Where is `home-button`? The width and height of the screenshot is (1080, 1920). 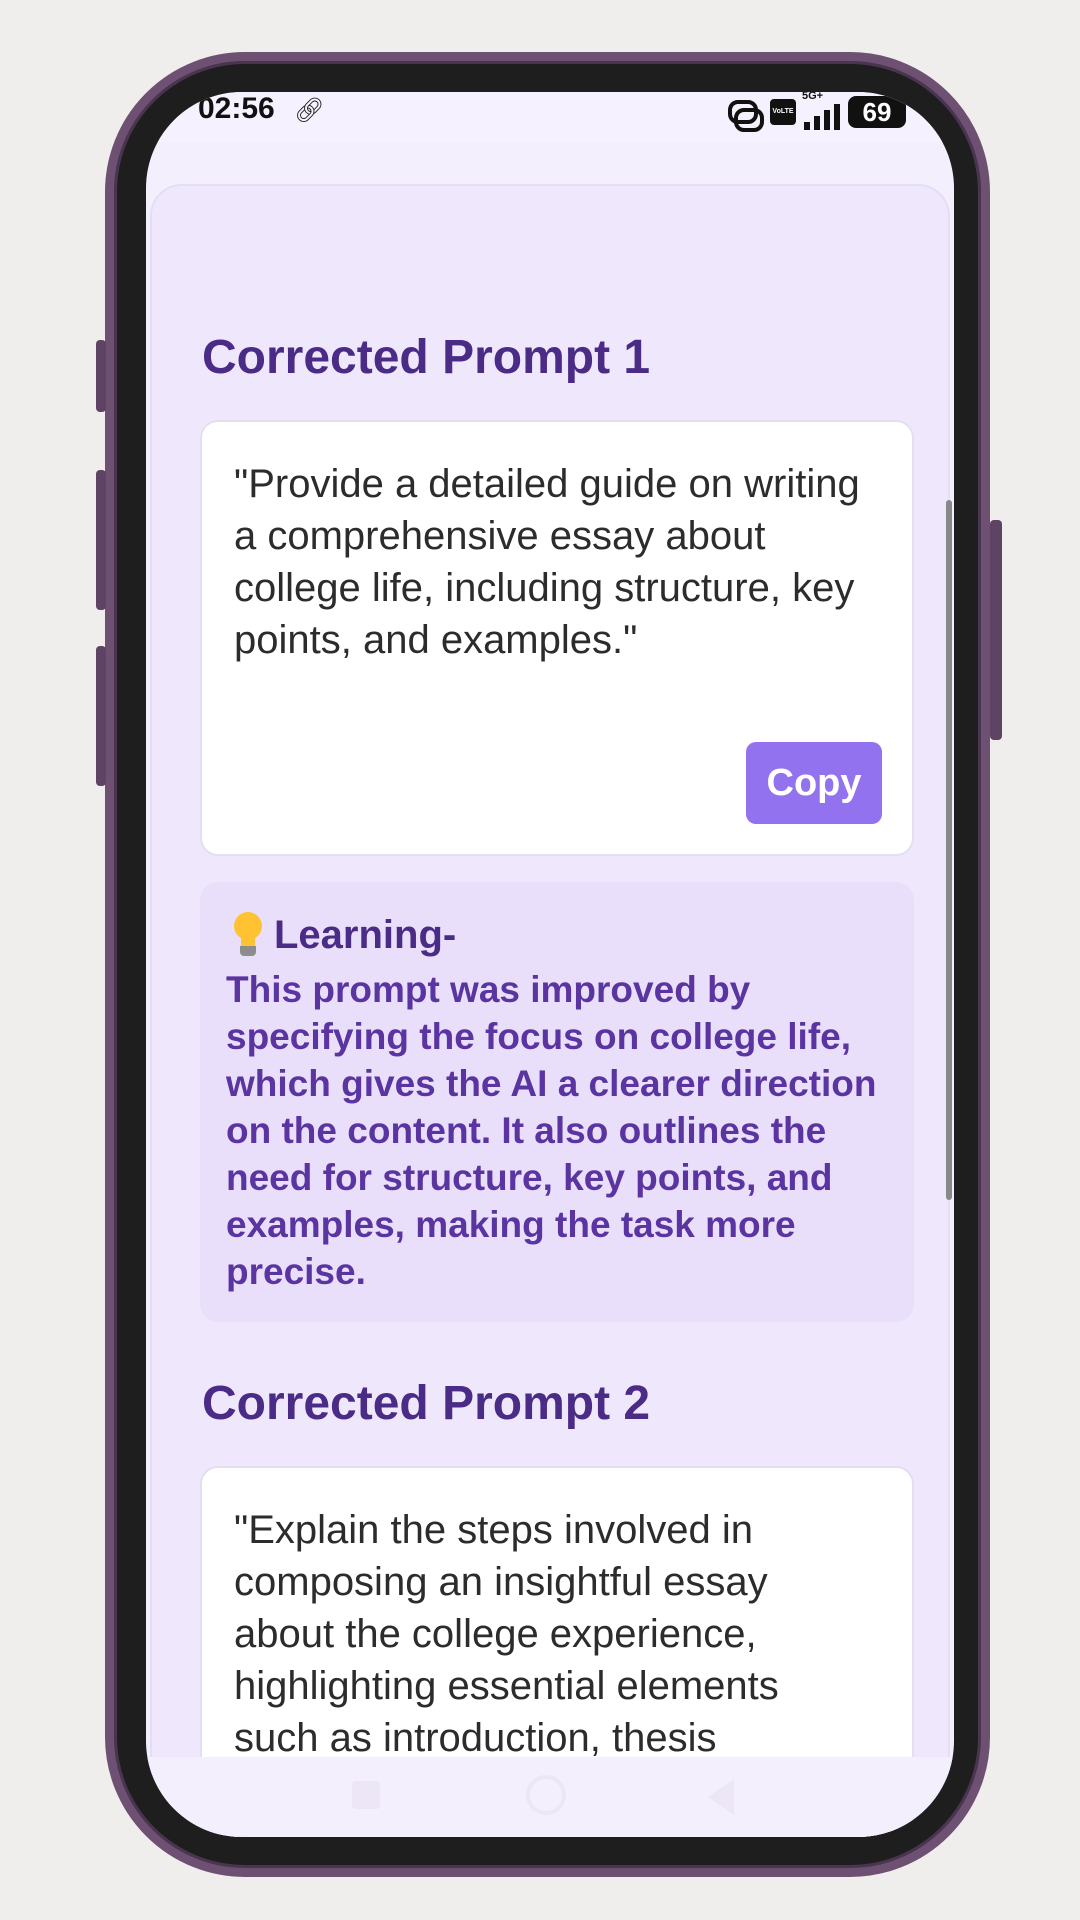
home-button is located at coordinates (546, 1795).